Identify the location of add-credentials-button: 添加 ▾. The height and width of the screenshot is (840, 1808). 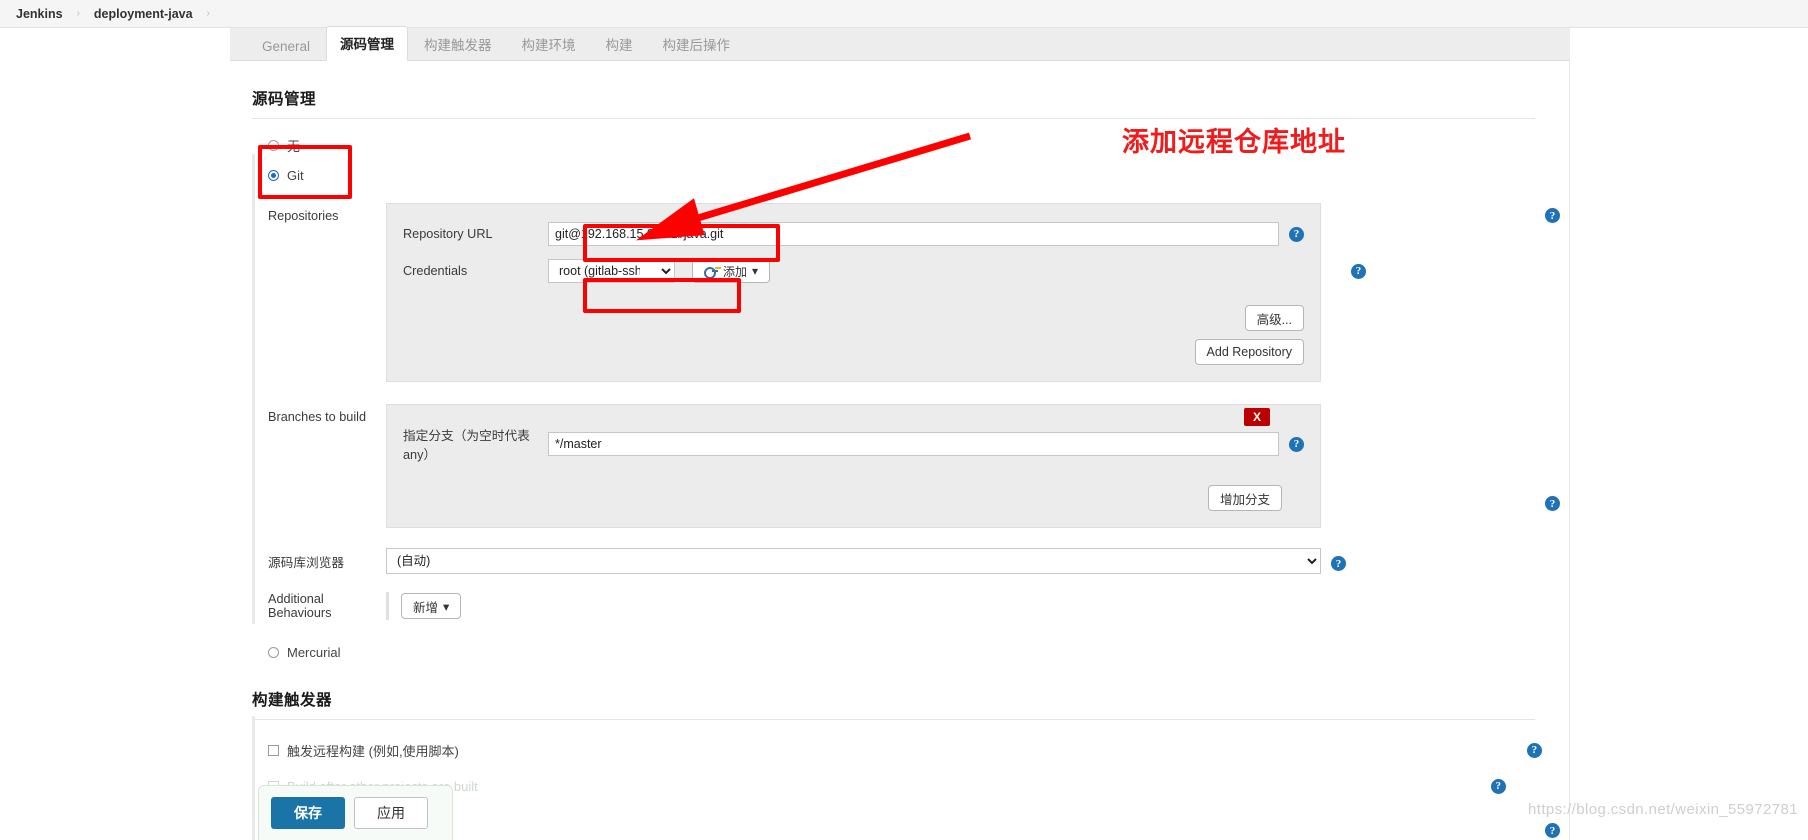
(731, 271).